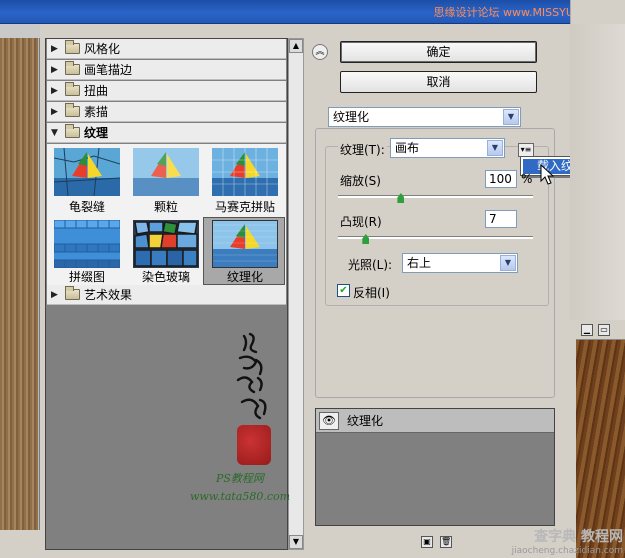 The height and width of the screenshot is (558, 625). What do you see at coordinates (424, 117) in the screenshot?
I see `filter-select: 纹理化 ▼` at bounding box center [424, 117].